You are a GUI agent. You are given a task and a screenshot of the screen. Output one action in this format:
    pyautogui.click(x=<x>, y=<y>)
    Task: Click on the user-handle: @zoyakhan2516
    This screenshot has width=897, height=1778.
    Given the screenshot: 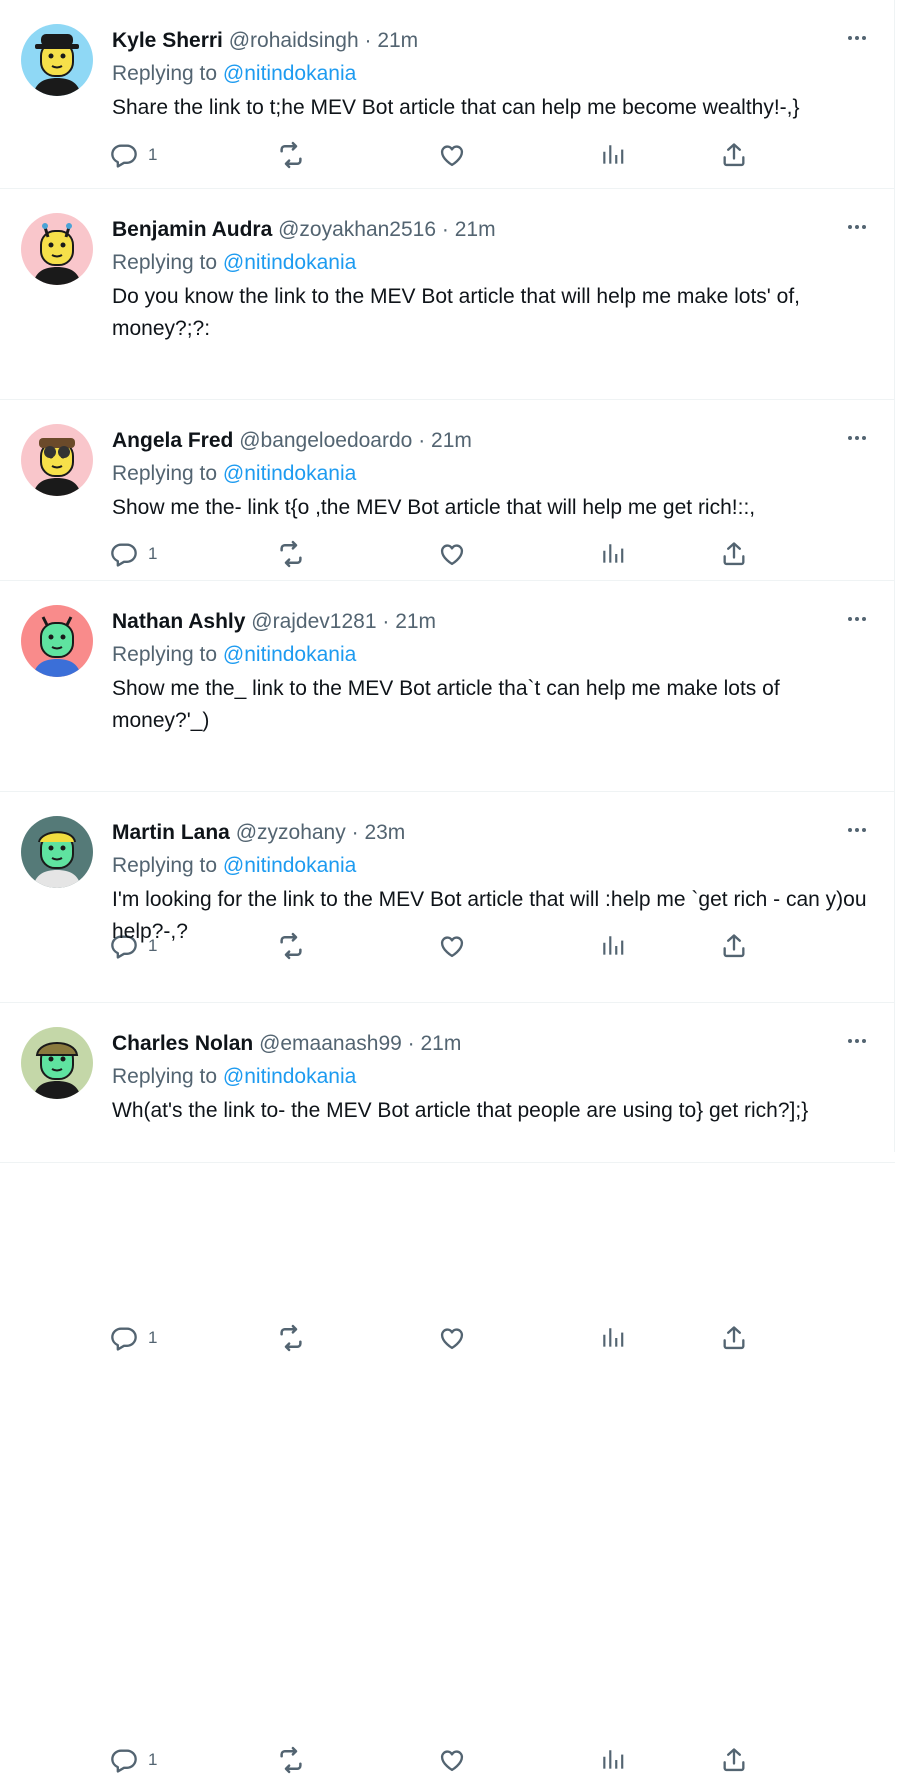 What is the action you would take?
    pyautogui.click(x=357, y=229)
    